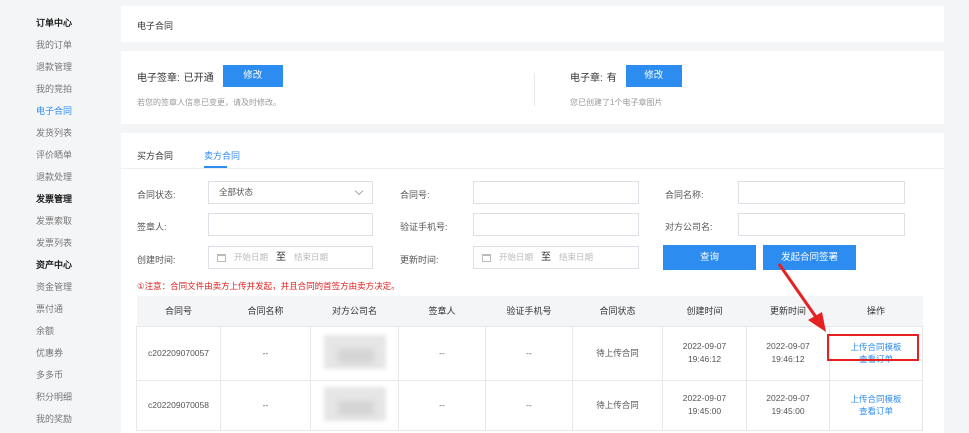 Image resolution: width=969 pixels, height=433 pixels. Describe the element at coordinates (56, 221) in the screenshot. I see `sidebar-item-invoice-request: 发票索取` at that location.